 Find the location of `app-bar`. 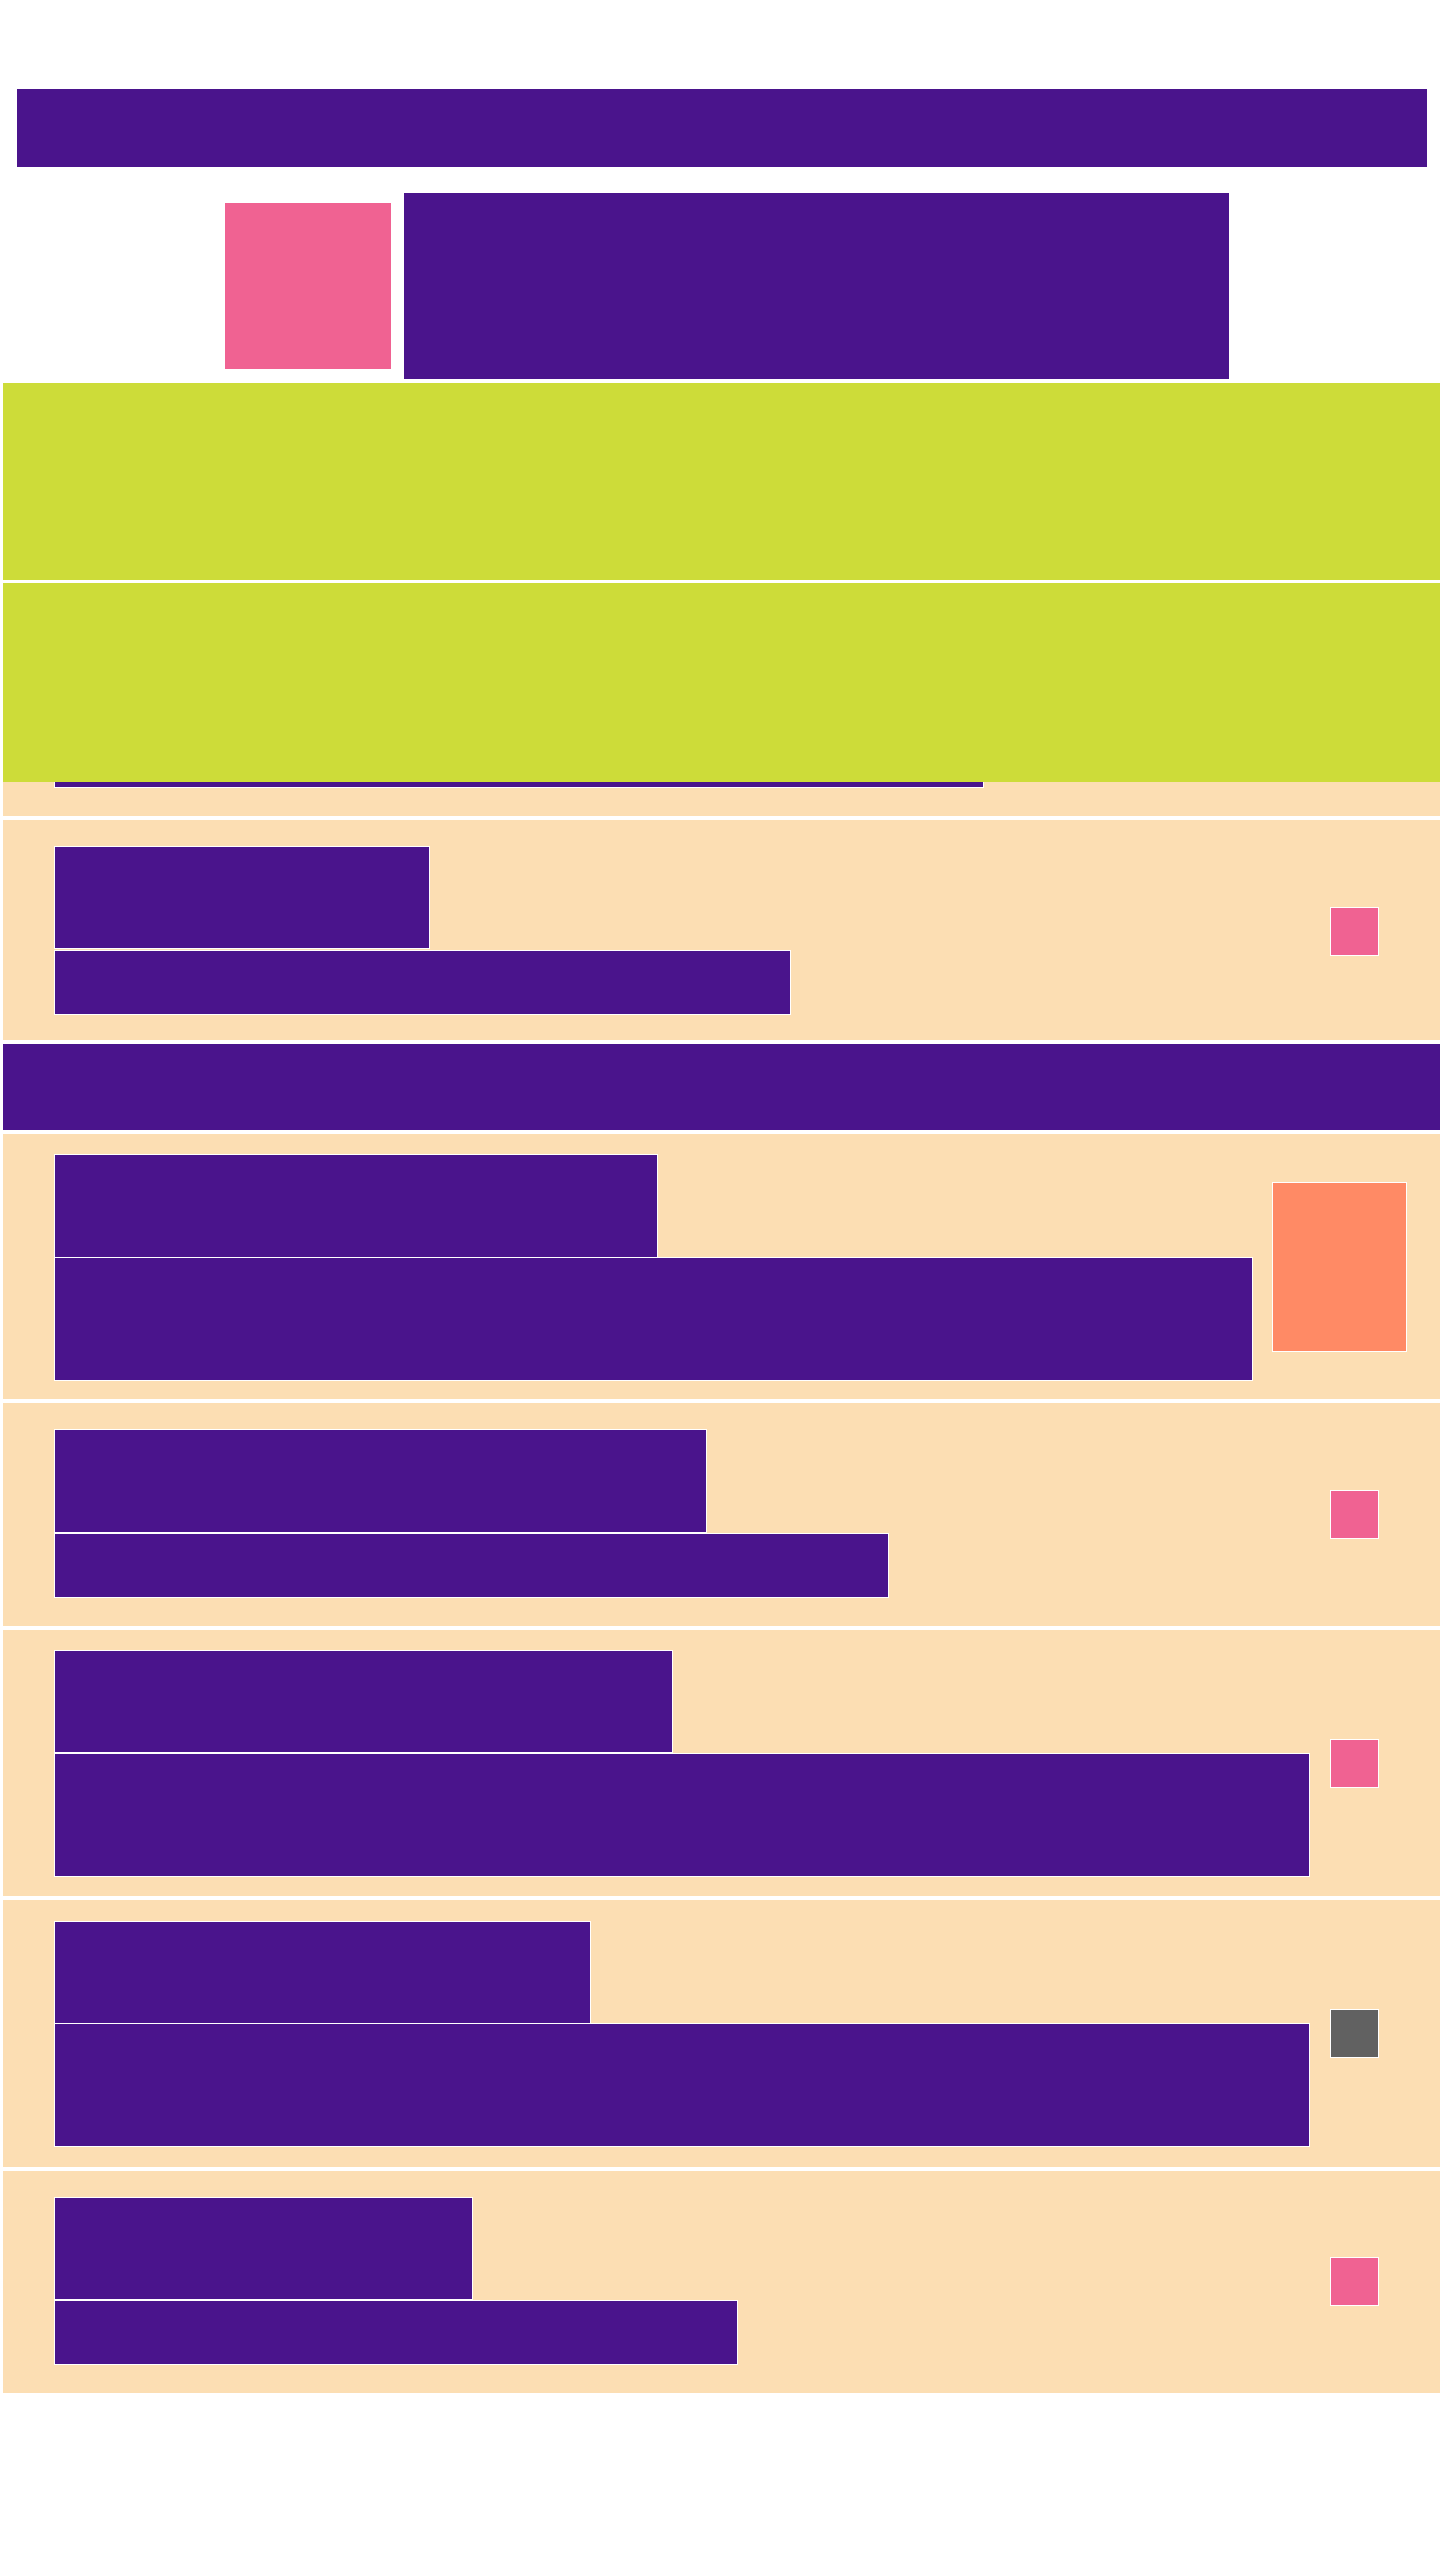

app-bar is located at coordinates (722, 128).